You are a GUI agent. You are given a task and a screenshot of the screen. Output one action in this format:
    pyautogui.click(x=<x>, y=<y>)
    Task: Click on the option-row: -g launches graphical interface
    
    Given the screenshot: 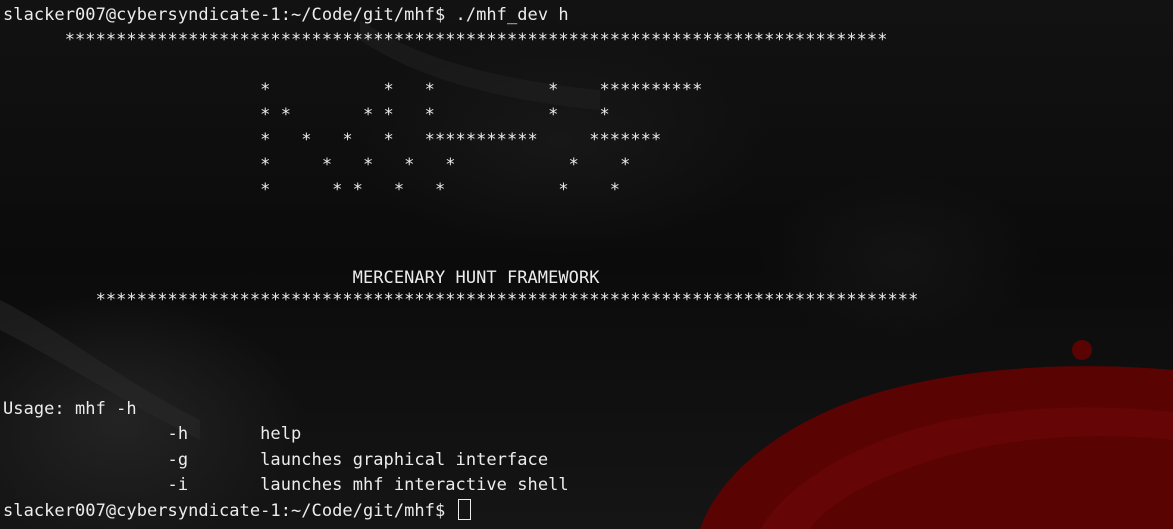 What is the action you would take?
    pyautogui.click(x=276, y=460)
    